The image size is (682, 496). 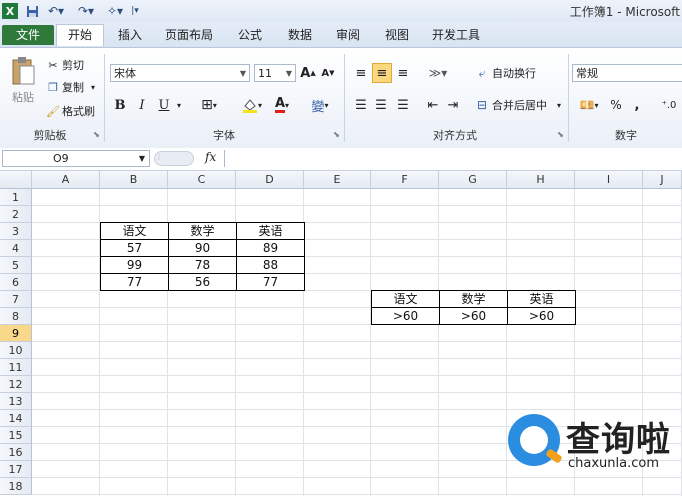 I want to click on column-header-h: H, so click(x=541, y=180).